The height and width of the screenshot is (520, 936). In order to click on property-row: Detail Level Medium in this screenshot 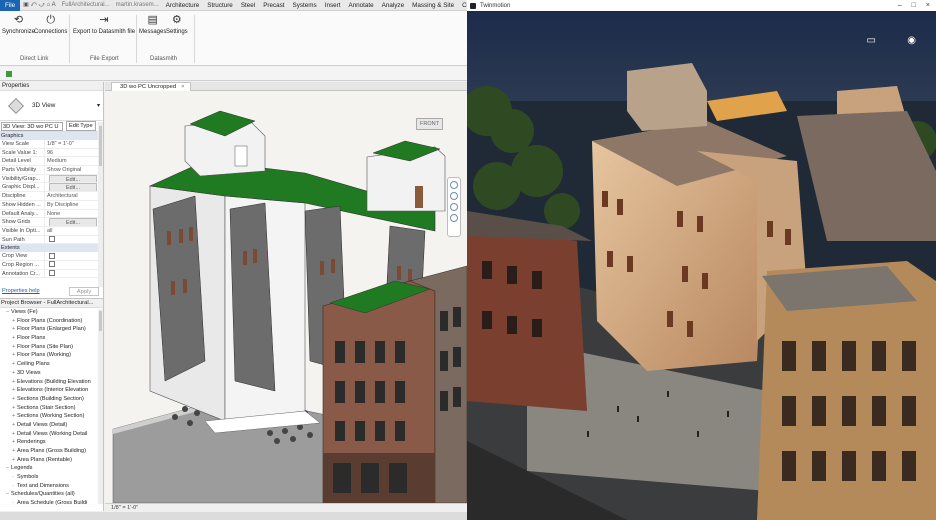, I will do `click(51, 162)`.